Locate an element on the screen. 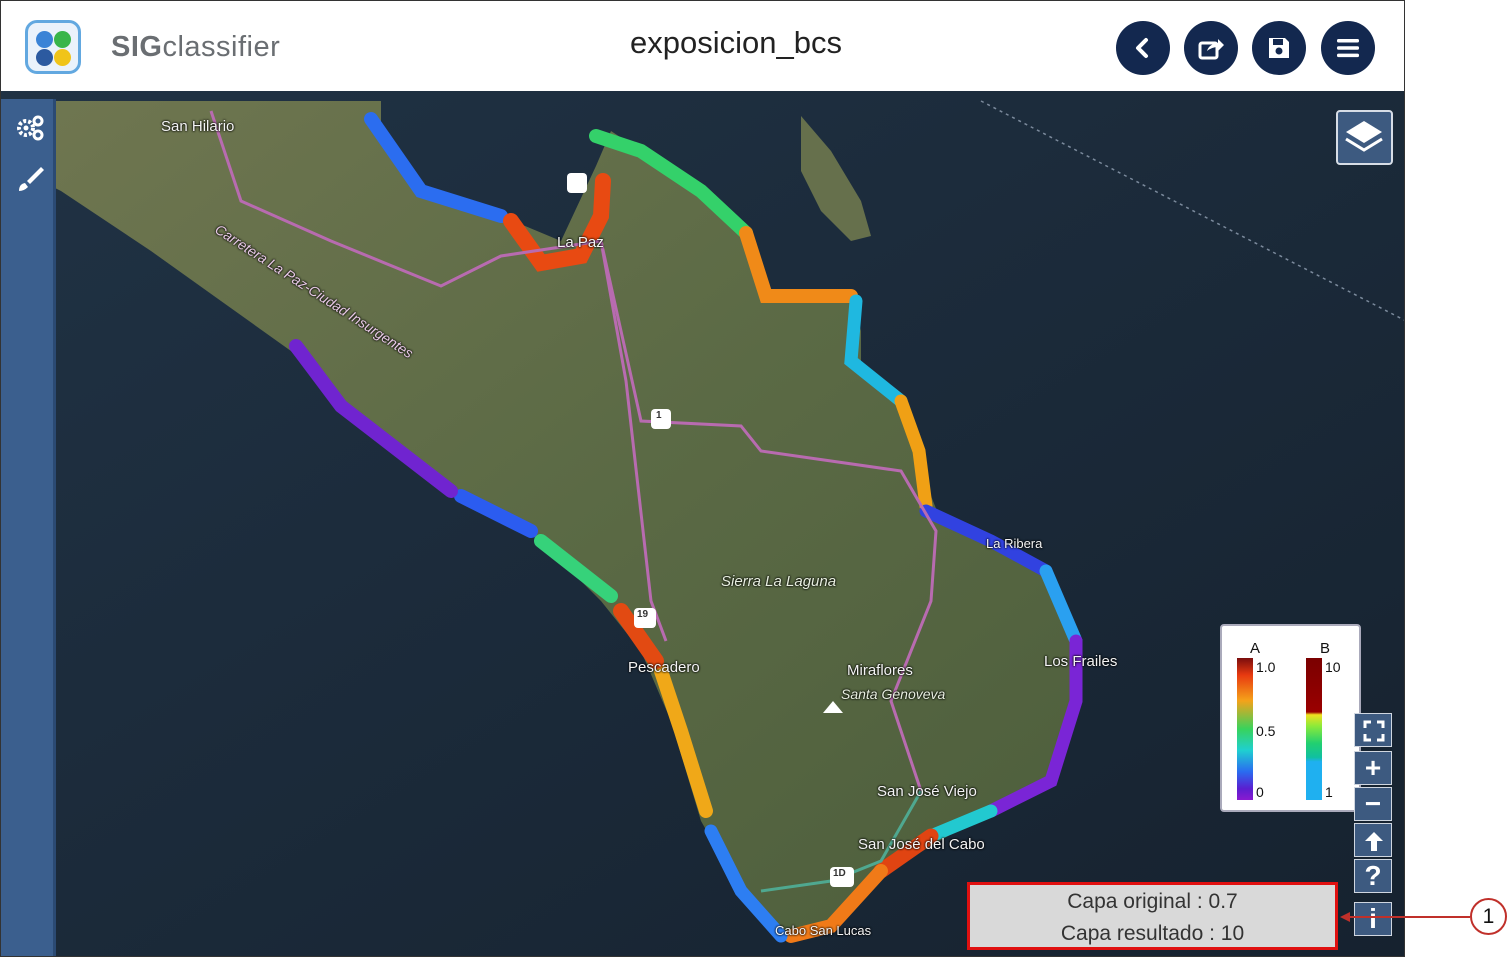  layers-button is located at coordinates (1364, 137).